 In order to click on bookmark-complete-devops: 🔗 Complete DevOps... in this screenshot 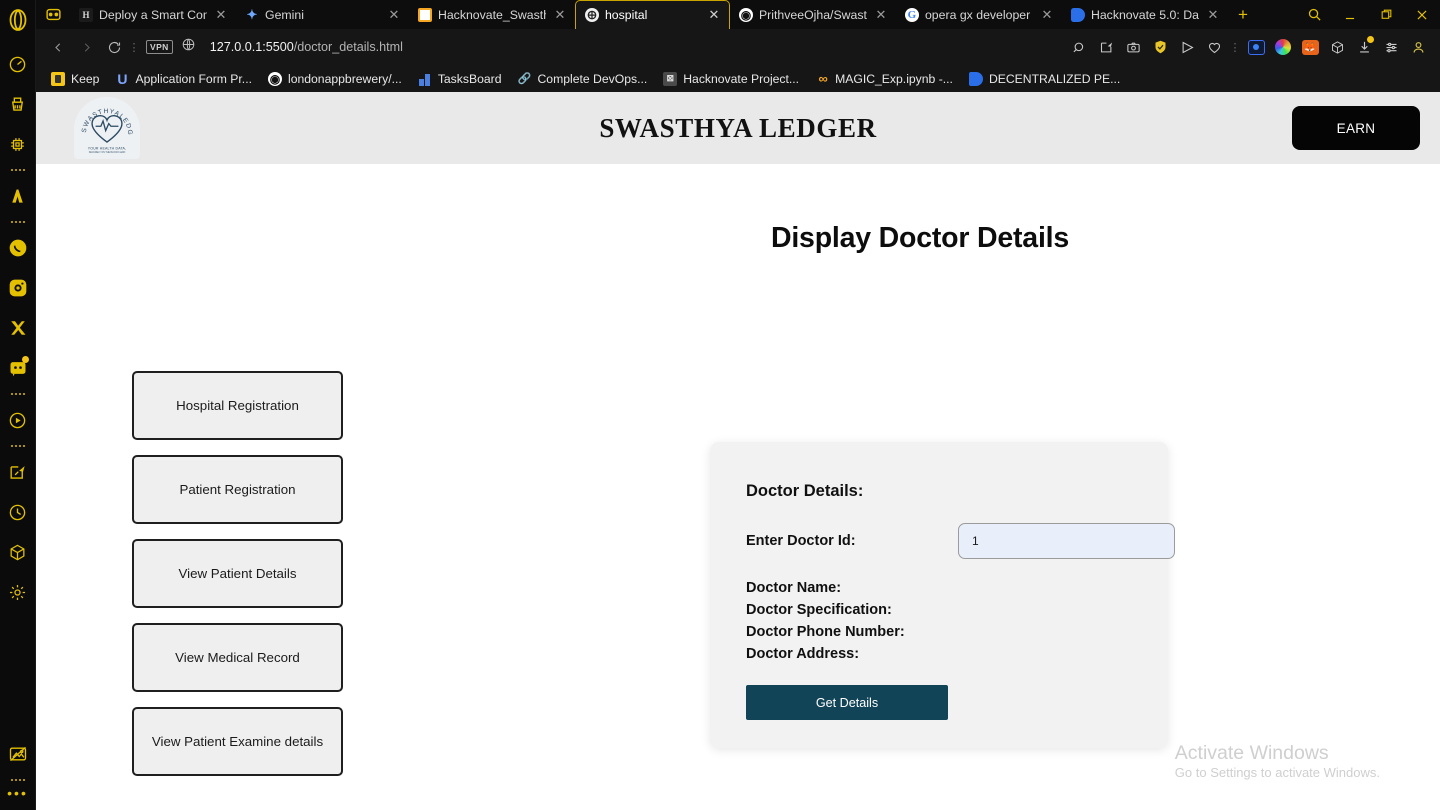, I will do `click(583, 79)`.